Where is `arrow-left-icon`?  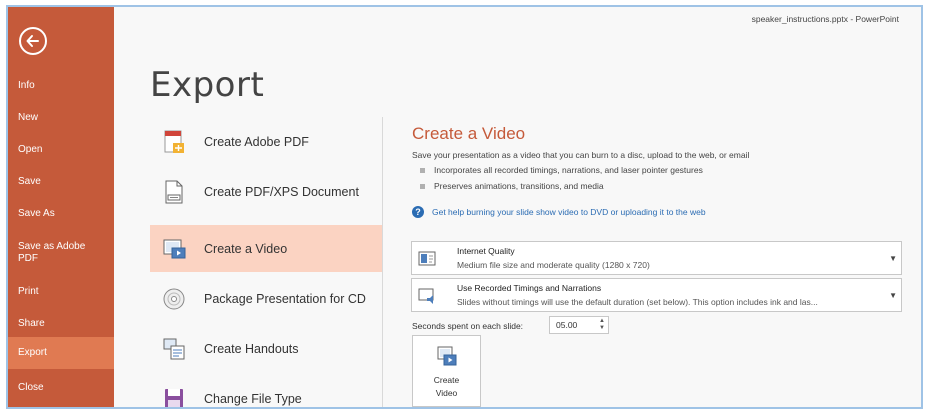 arrow-left-icon is located at coordinates (32, 41).